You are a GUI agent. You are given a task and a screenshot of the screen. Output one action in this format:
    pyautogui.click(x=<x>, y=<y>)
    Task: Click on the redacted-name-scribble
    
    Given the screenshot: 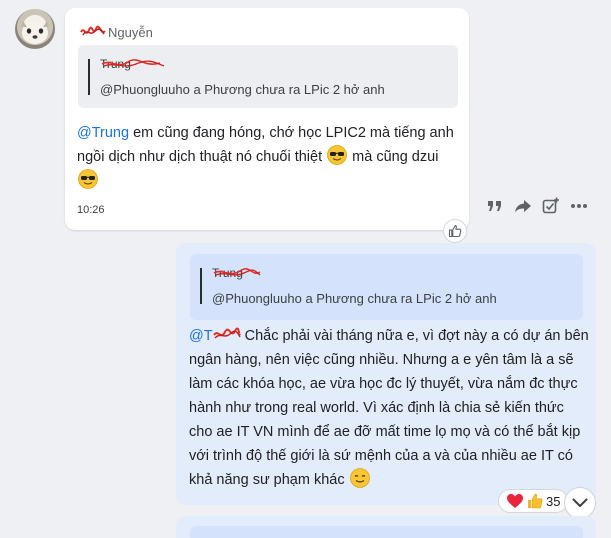 What is the action you would take?
    pyautogui.click(x=93, y=30)
    